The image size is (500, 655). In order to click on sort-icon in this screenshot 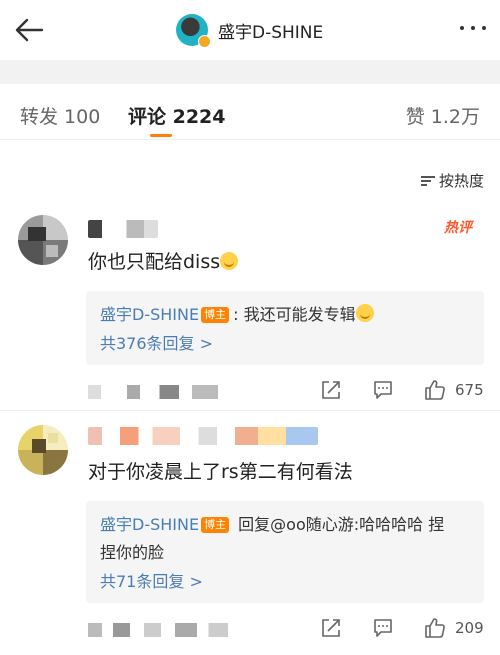, I will do `click(427, 181)`.